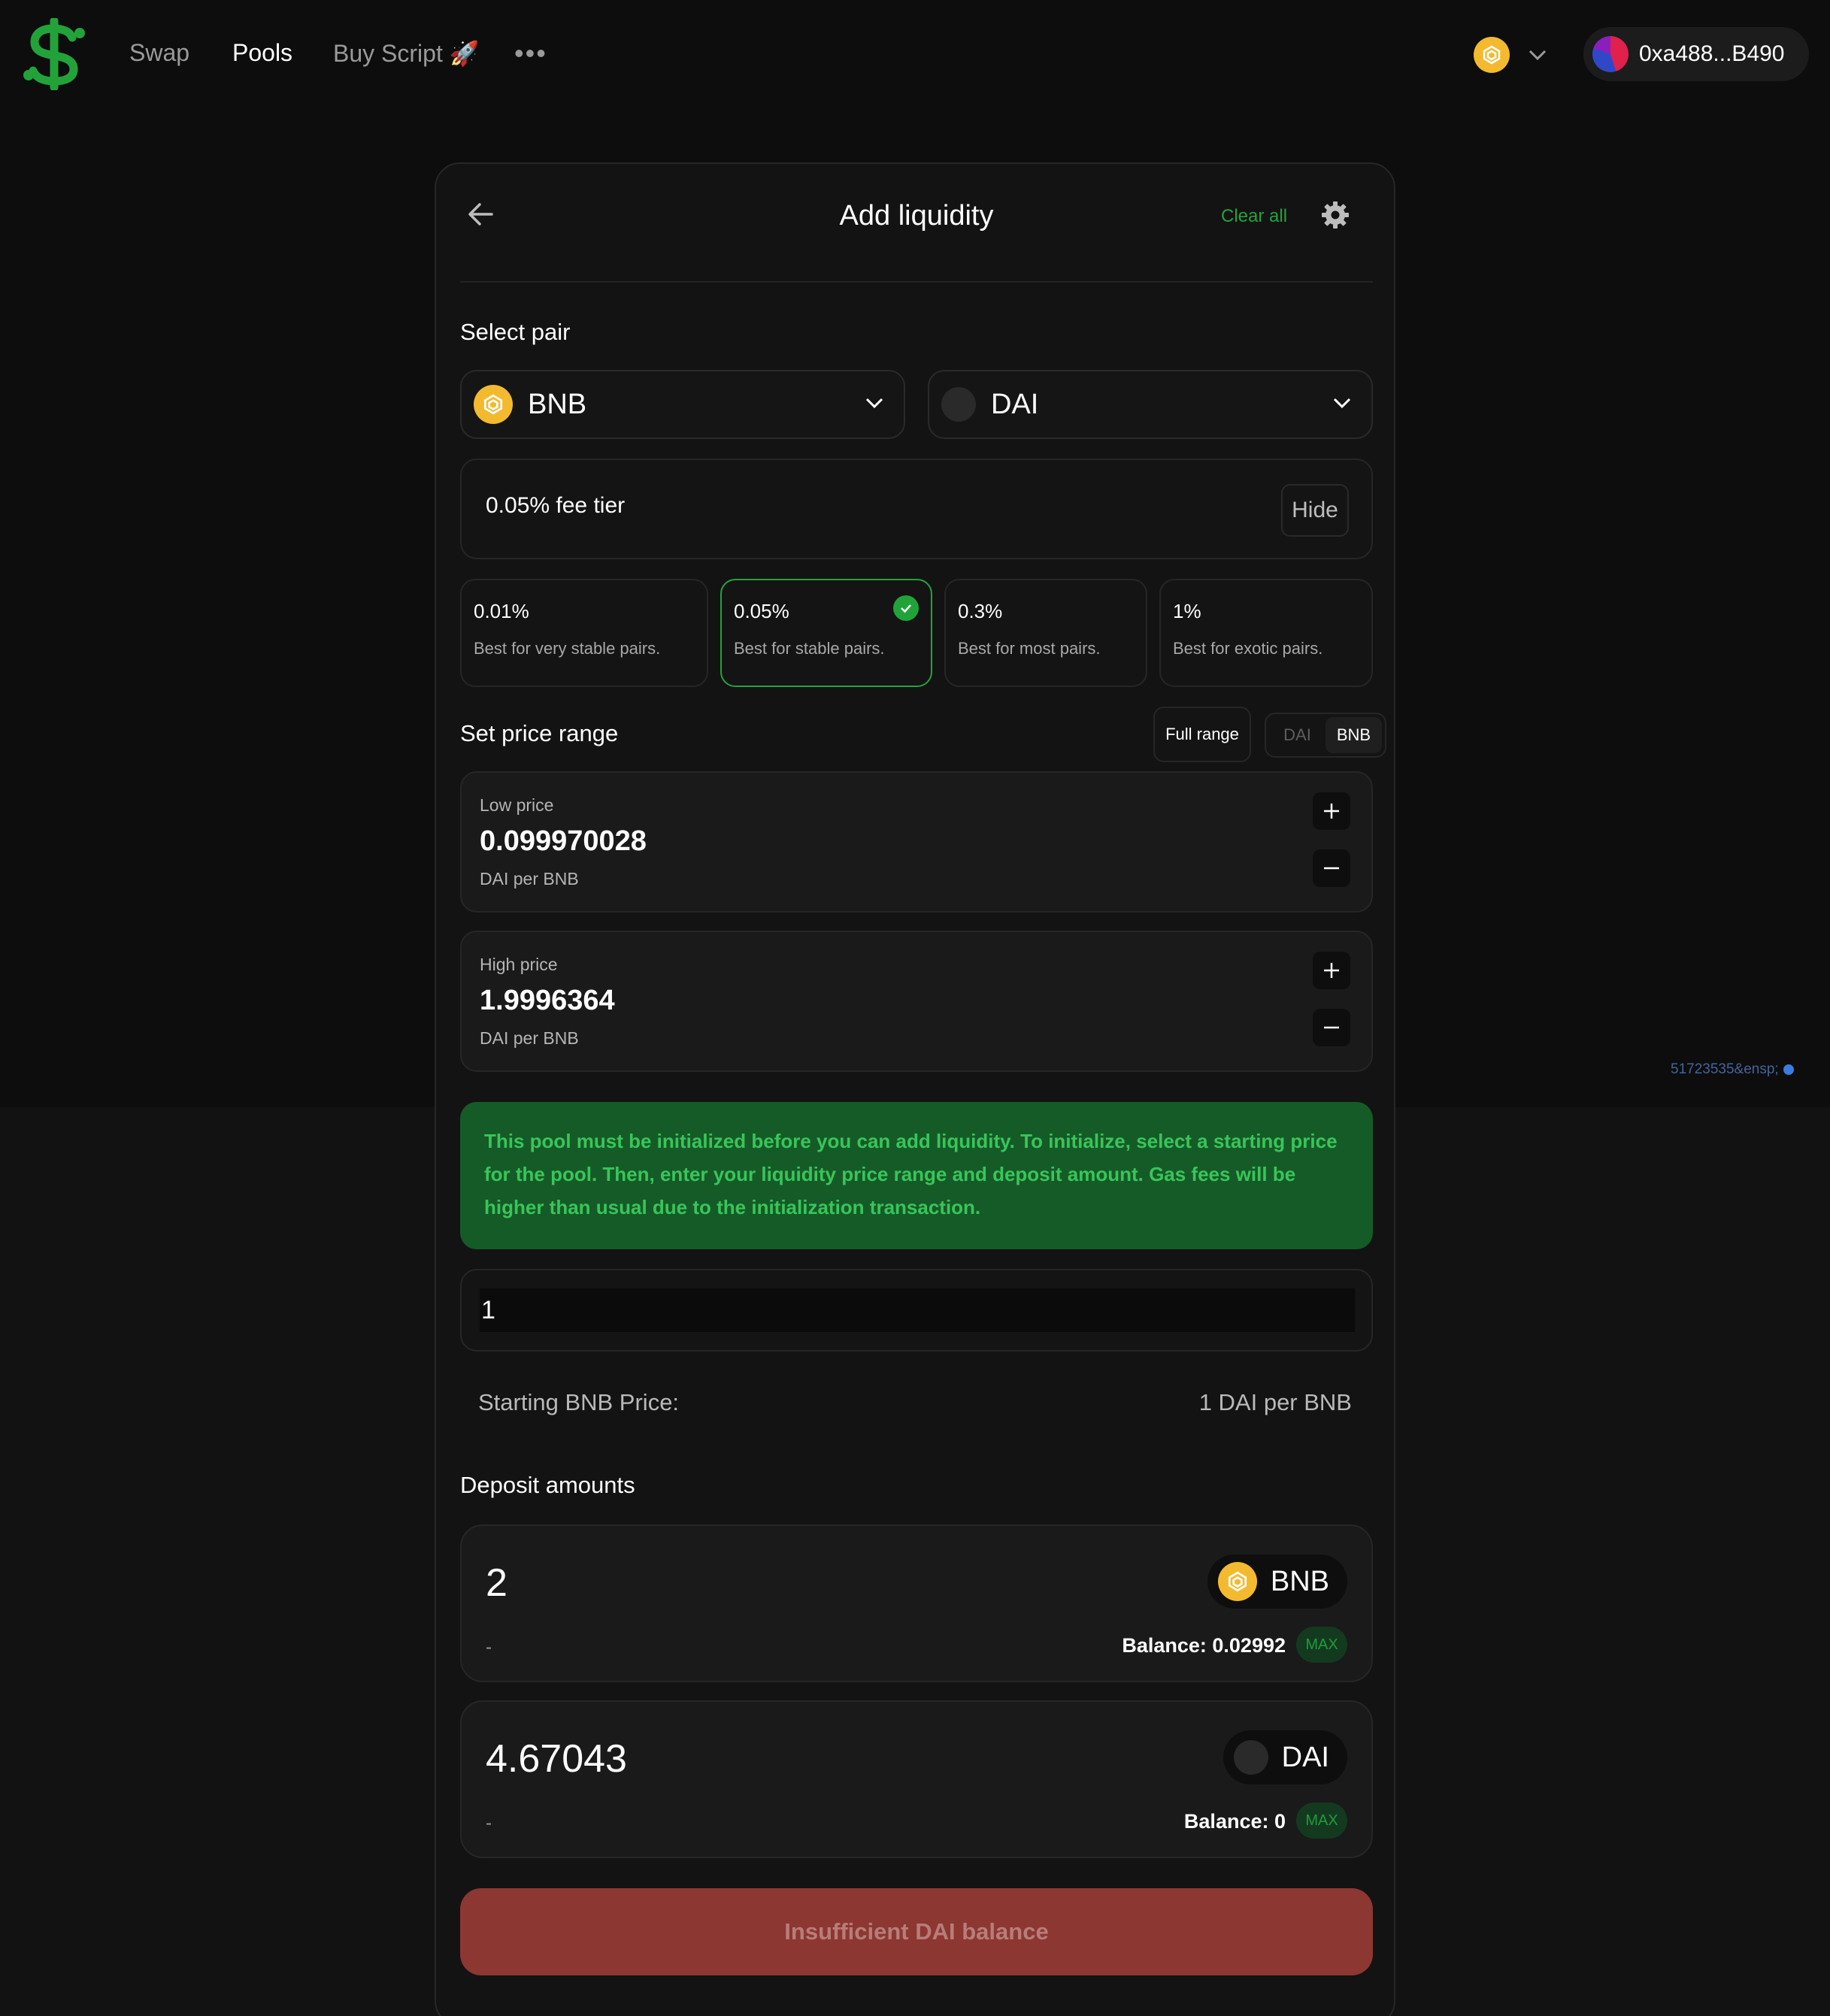  What do you see at coordinates (496, 1583) in the screenshot?
I see `deposit-a-amount-input: 2` at bounding box center [496, 1583].